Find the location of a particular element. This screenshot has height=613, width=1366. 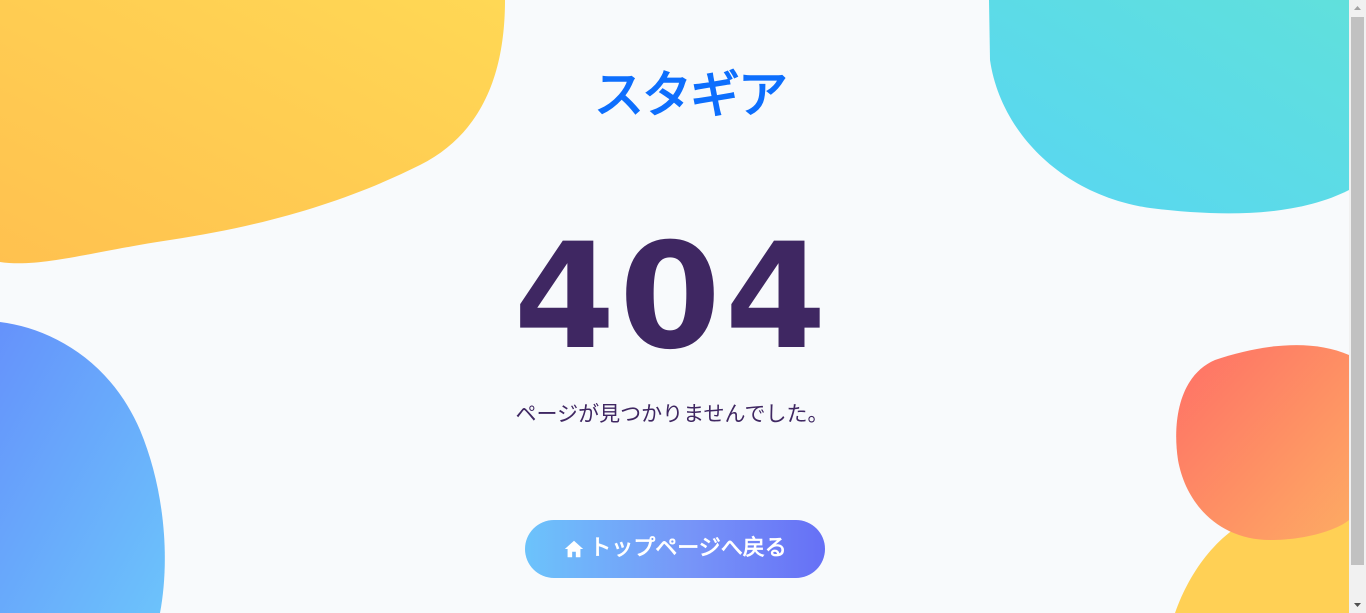

error-message: ページが見つかりませんでした。 is located at coordinates (672, 414).